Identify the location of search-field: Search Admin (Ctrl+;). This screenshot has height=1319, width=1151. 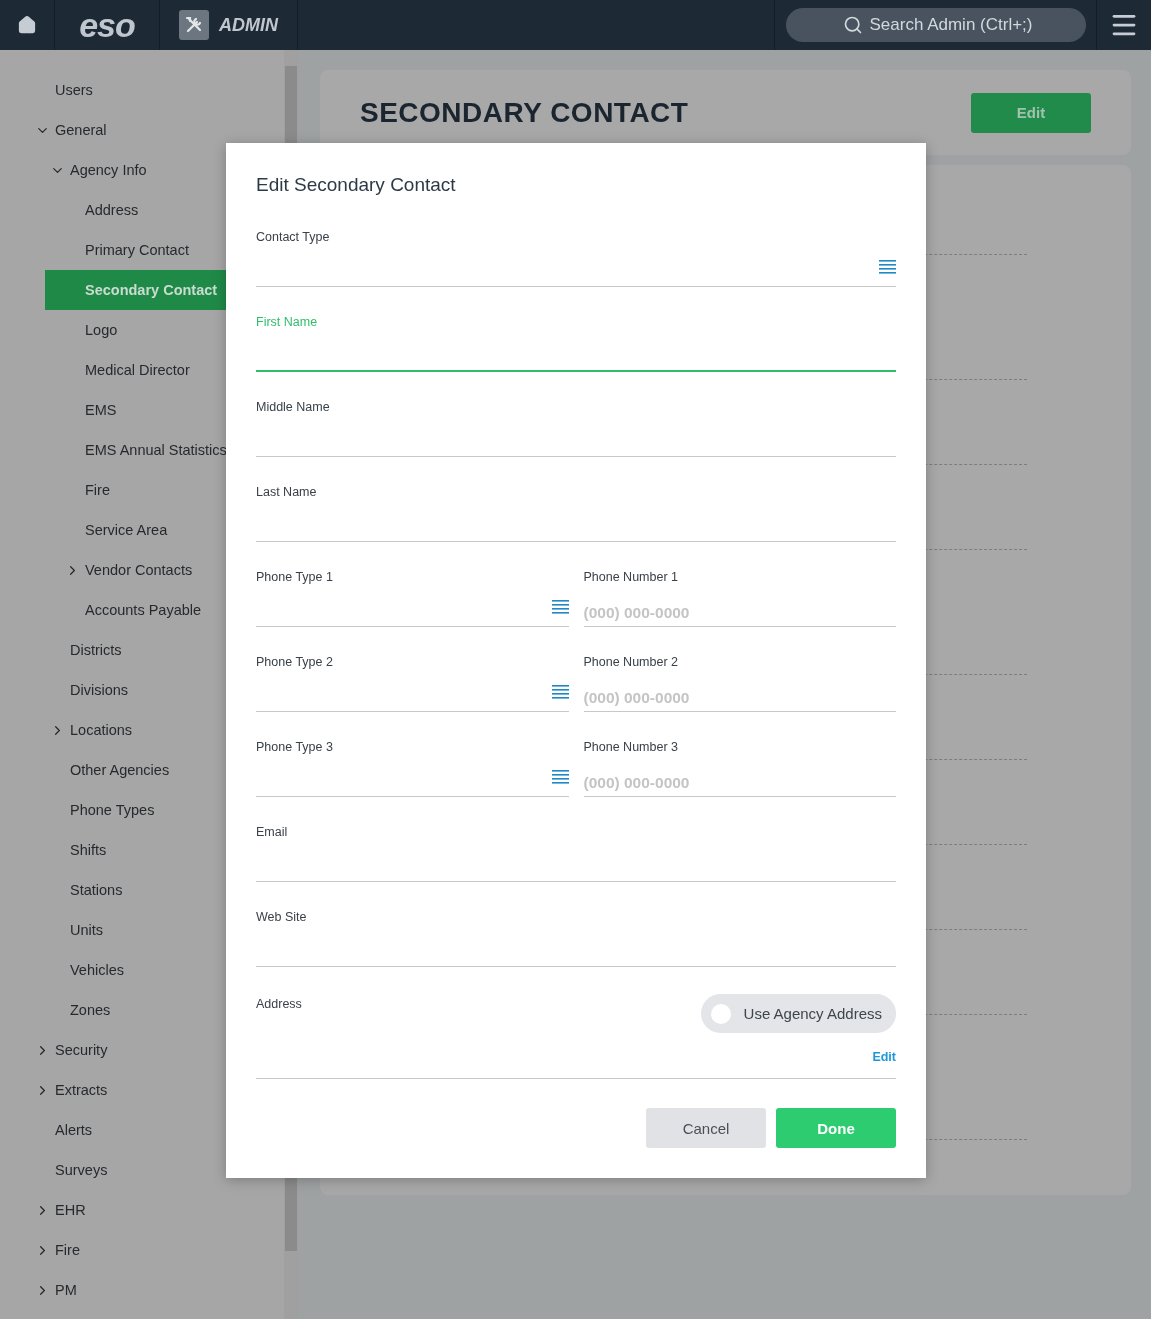
(935, 25).